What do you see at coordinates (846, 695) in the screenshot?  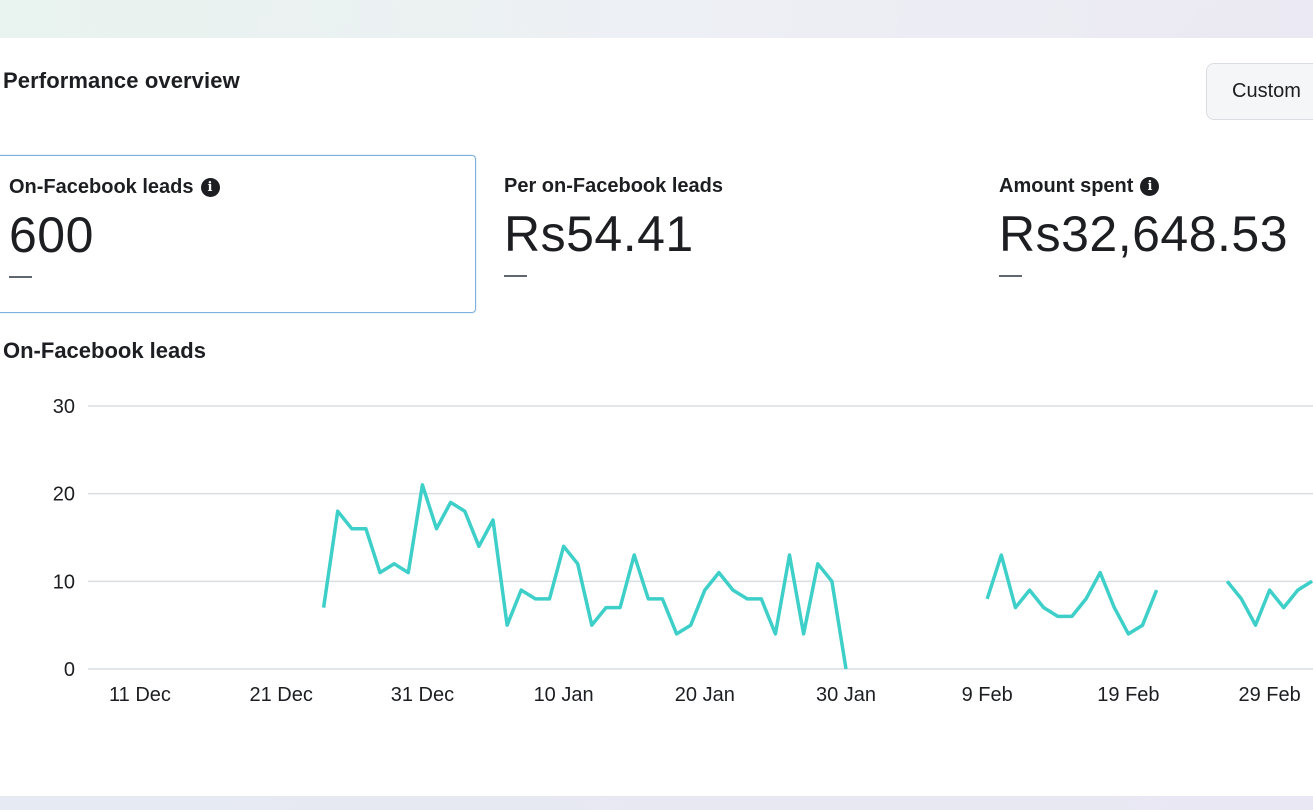 I see `x-tick-label: 30 Jan` at bounding box center [846, 695].